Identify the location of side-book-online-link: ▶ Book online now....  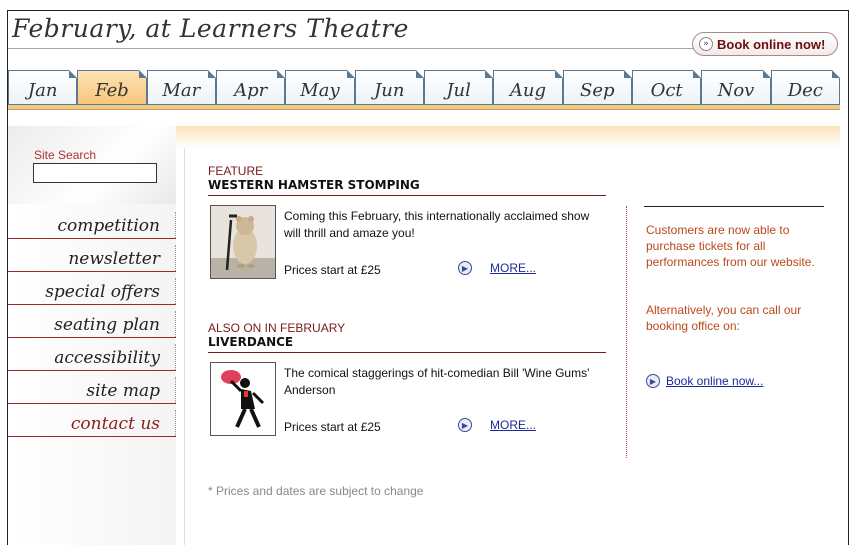
(704, 381).